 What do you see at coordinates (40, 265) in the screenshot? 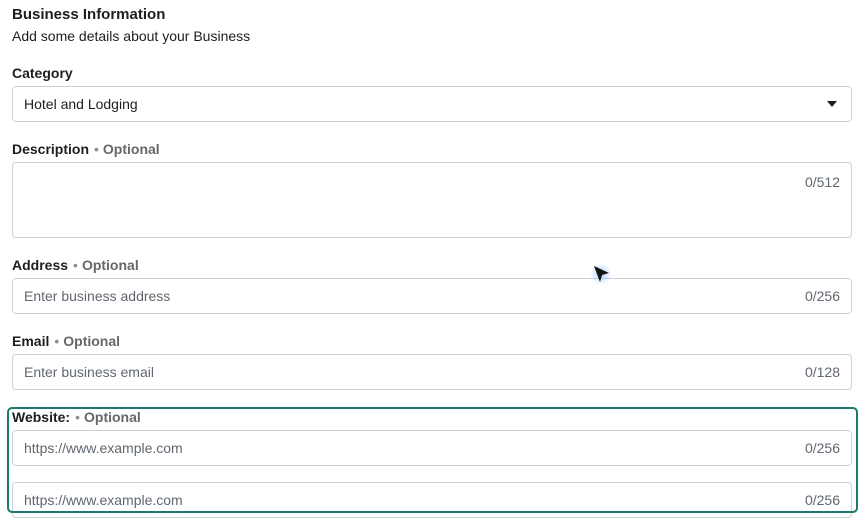
I see `address-label-text: Address` at bounding box center [40, 265].